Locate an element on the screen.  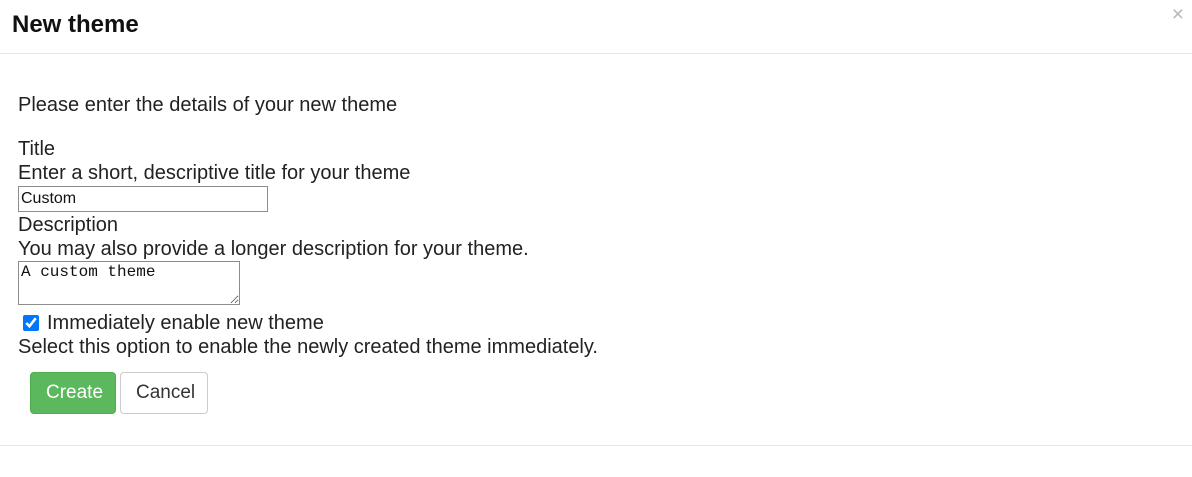
description-textarea: A custom theme is located at coordinates (129, 283).